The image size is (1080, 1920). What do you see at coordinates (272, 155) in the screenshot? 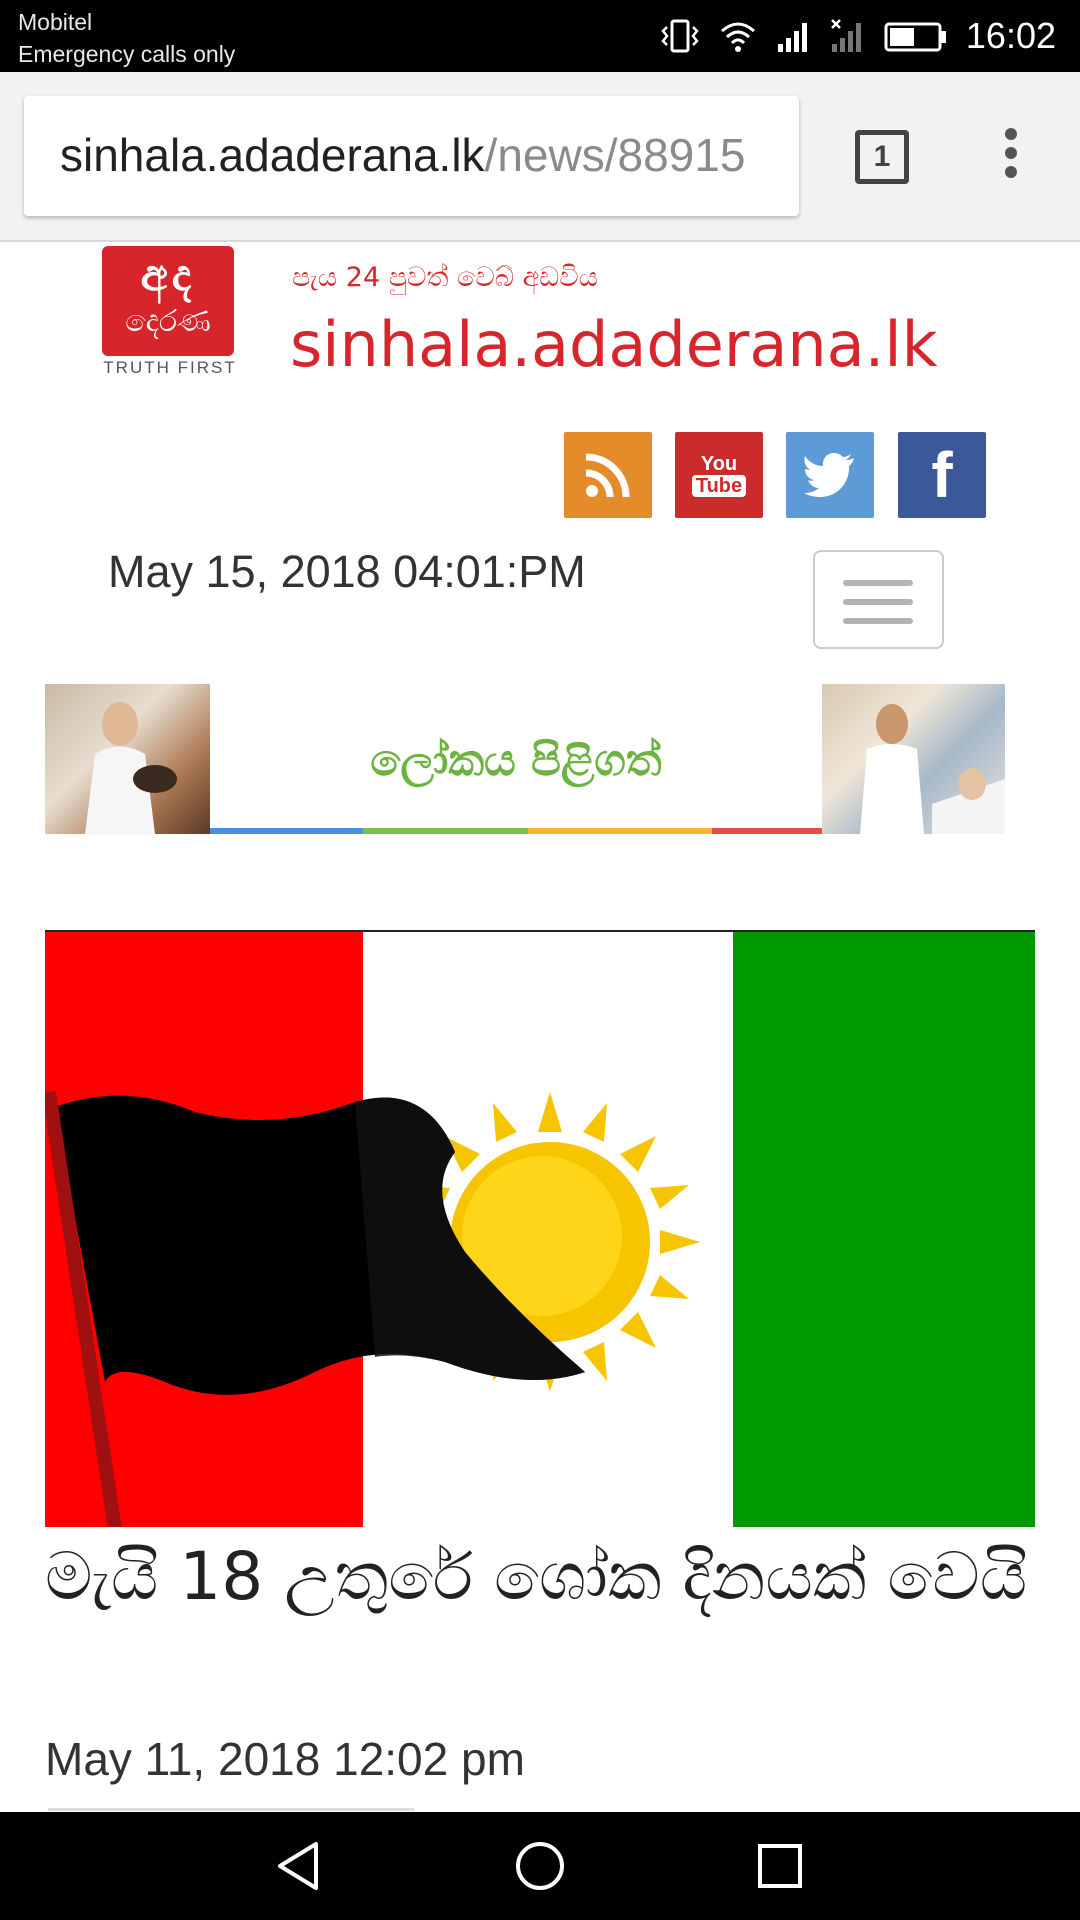
I see `url-host: sinhala.adaderana.lk` at bounding box center [272, 155].